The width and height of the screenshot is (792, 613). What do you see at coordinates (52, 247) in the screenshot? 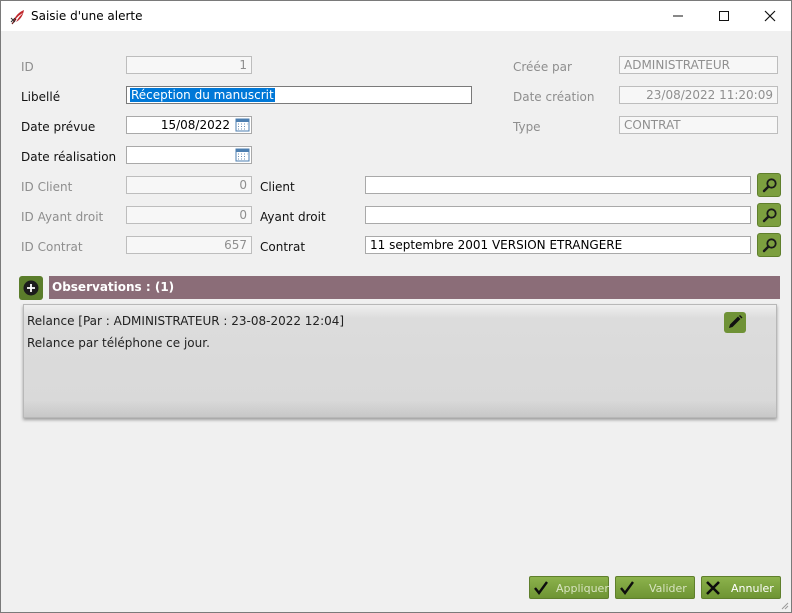
I see `id-contrat-label: ID Contrat` at bounding box center [52, 247].